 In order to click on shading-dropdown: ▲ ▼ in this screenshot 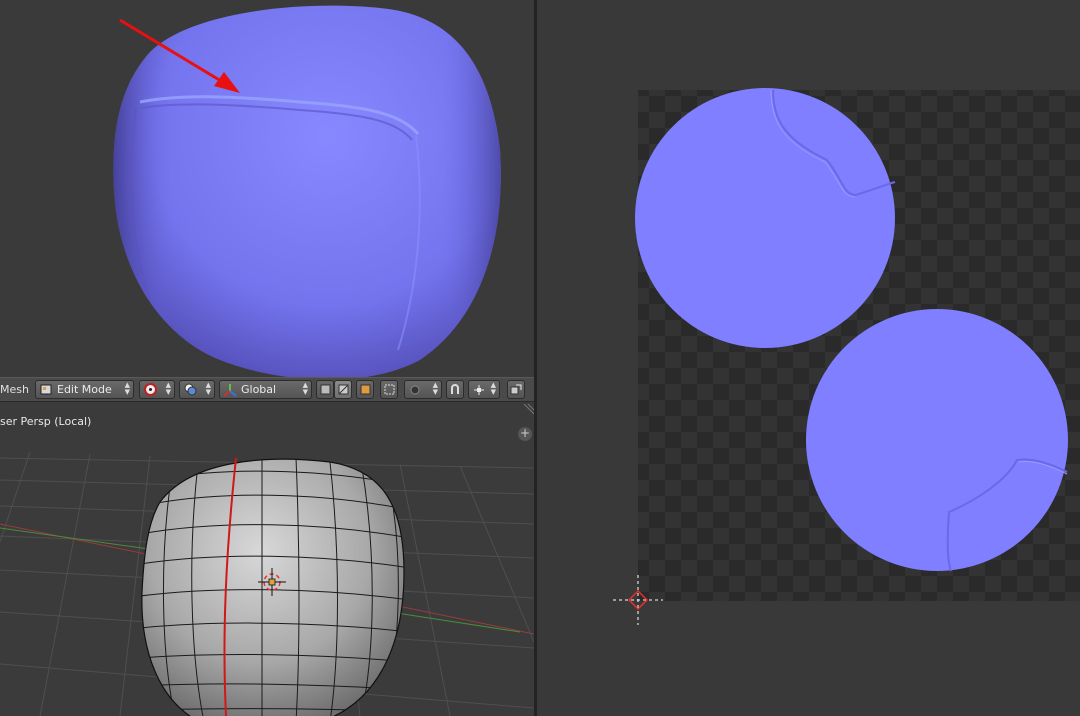, I will do `click(197, 389)`.